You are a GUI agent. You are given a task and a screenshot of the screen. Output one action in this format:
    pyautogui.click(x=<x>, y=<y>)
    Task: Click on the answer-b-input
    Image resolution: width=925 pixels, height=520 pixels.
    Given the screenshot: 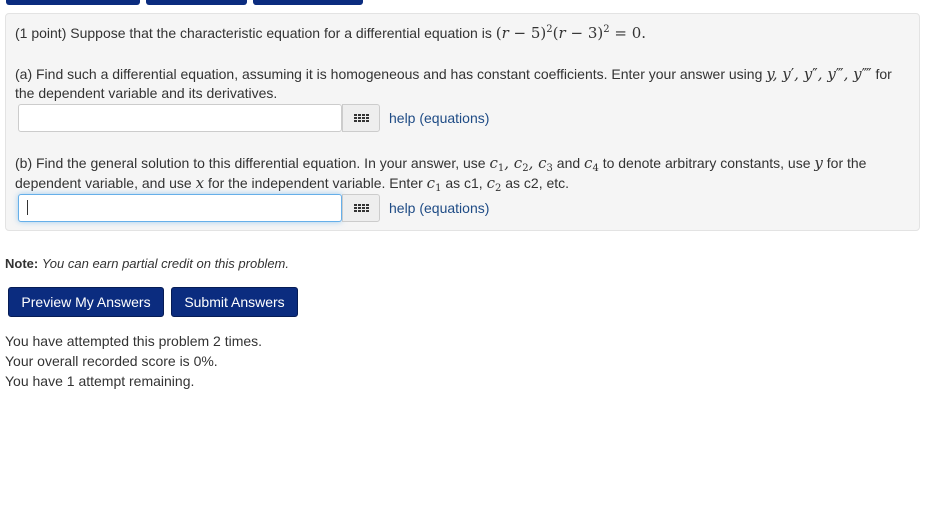 What is the action you would take?
    pyautogui.click(x=180, y=208)
    